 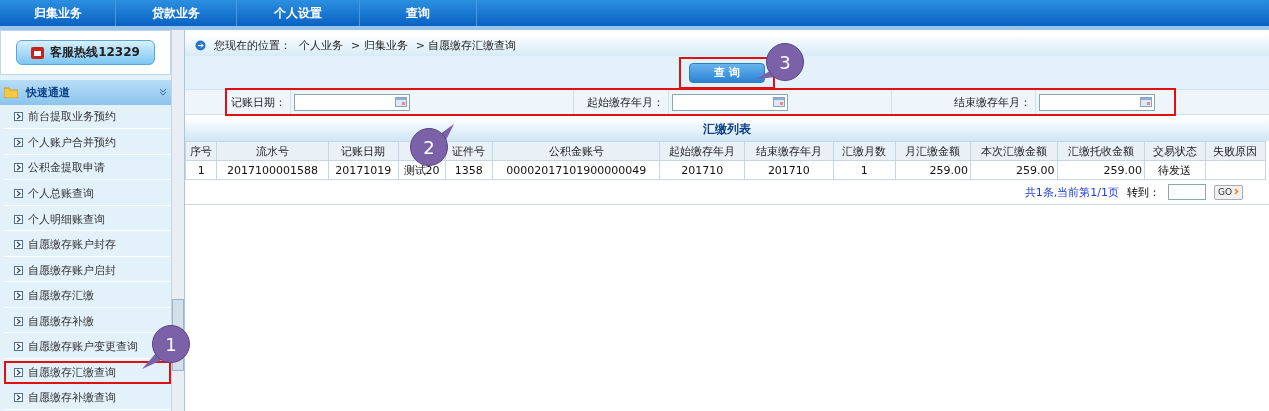 What do you see at coordinates (363, 151) in the screenshot?
I see `column-header: 记账日期` at bounding box center [363, 151].